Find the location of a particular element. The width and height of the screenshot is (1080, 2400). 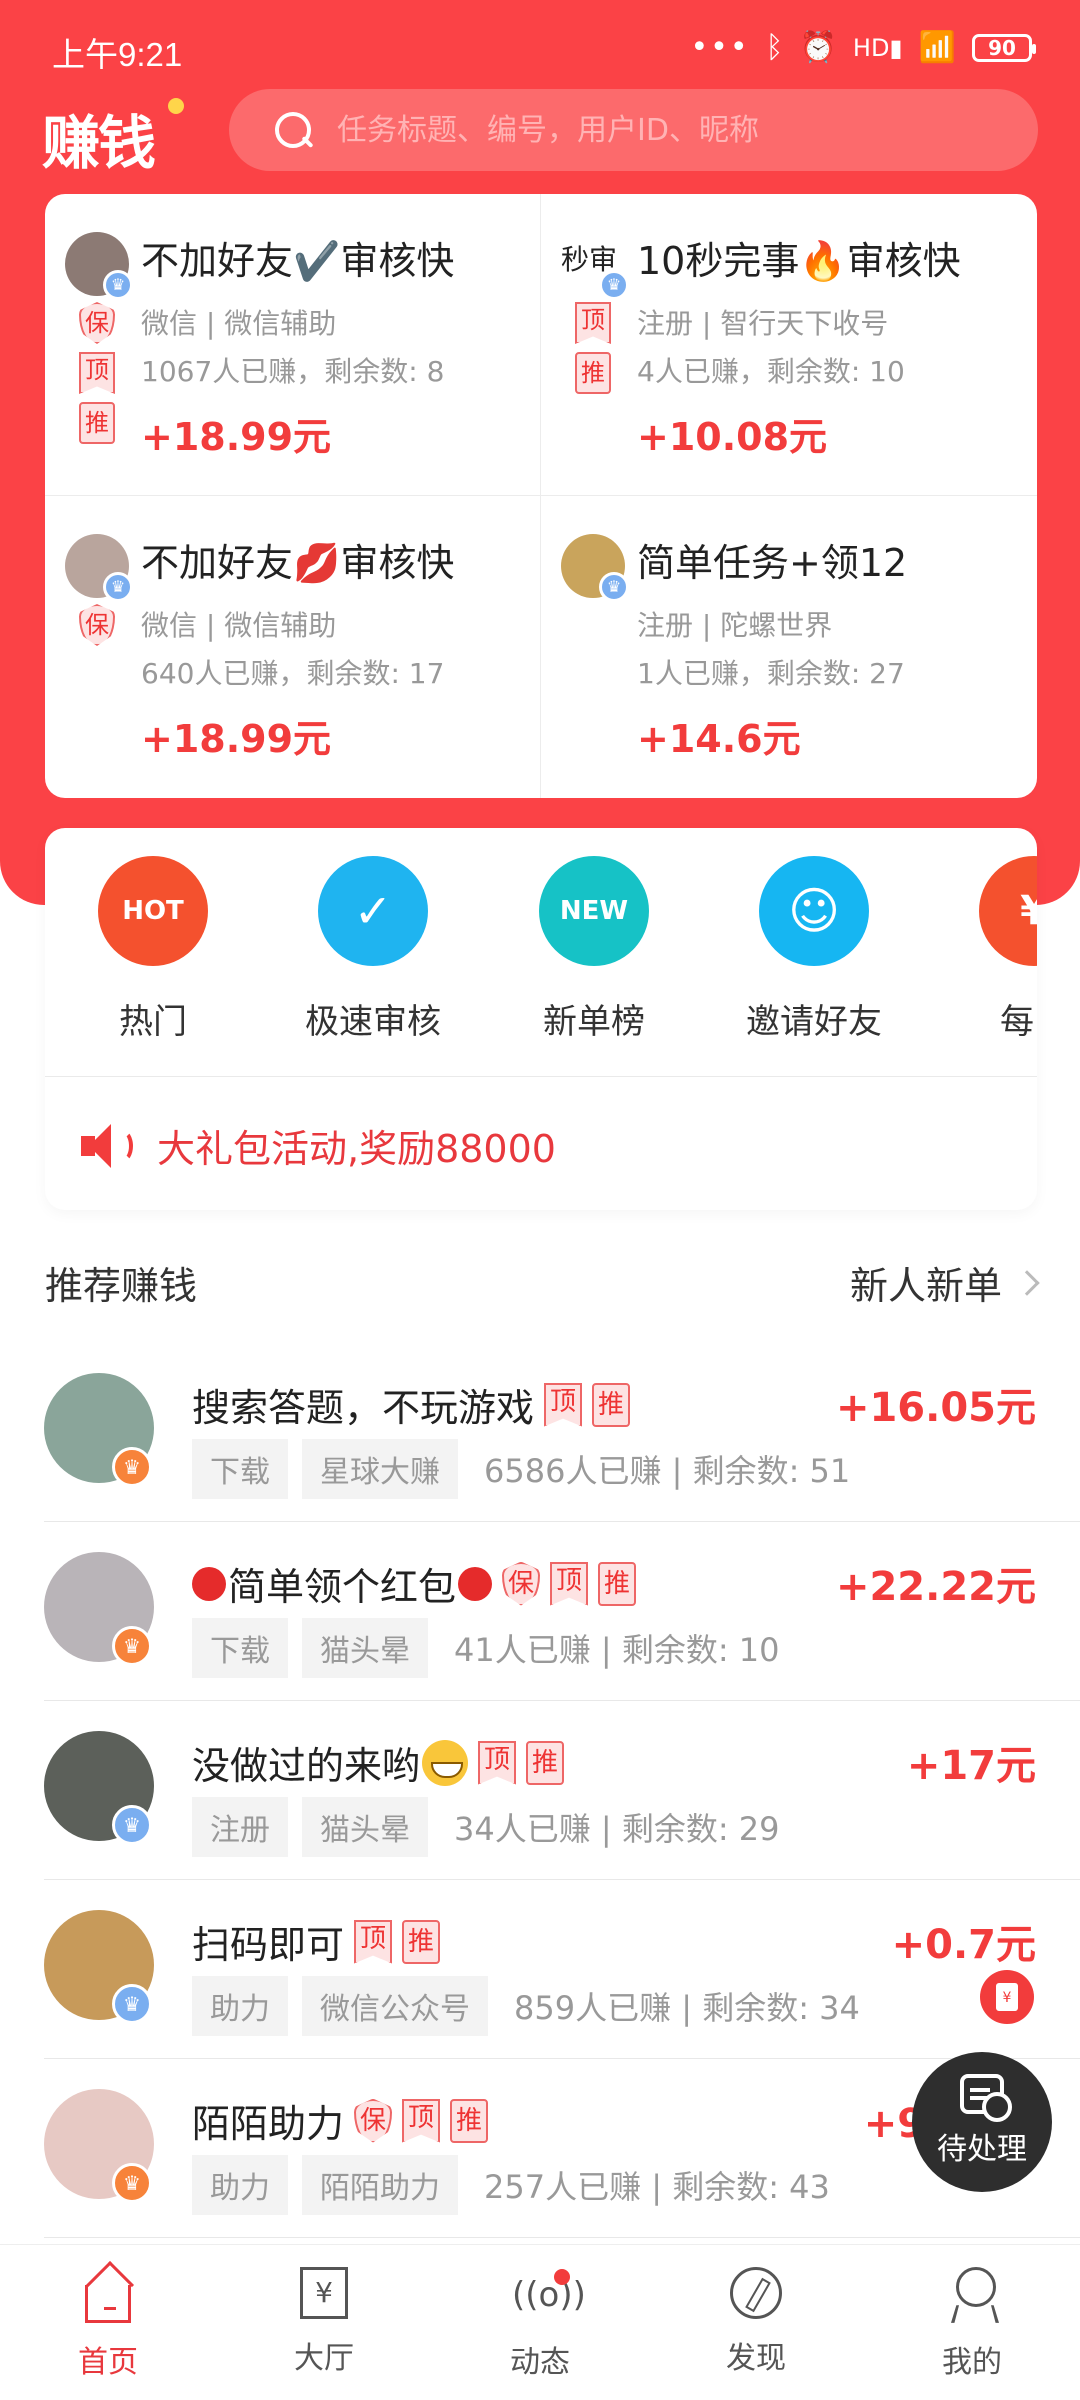

notification-dot is located at coordinates (562, 2277).